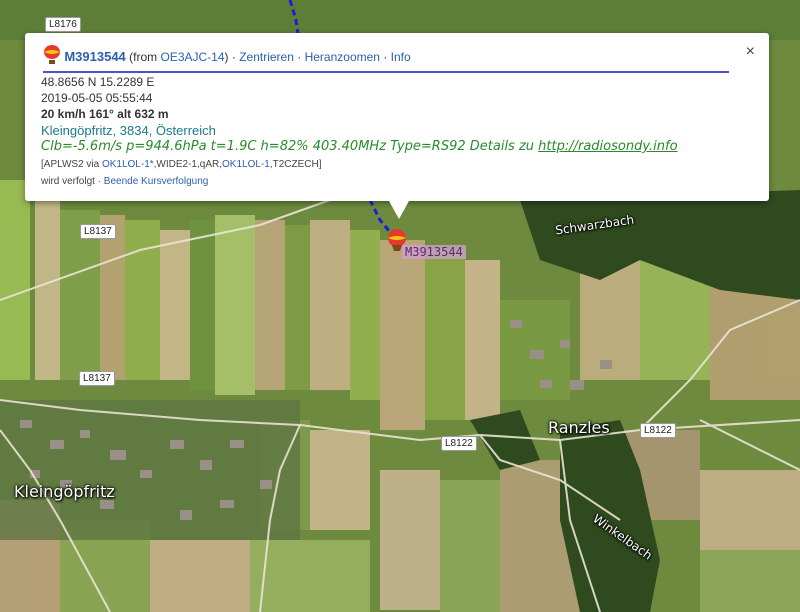 Image resolution: width=800 pixels, height=612 pixels. I want to click on timestamp: 2019-05-05 05:55:44, so click(97, 98).